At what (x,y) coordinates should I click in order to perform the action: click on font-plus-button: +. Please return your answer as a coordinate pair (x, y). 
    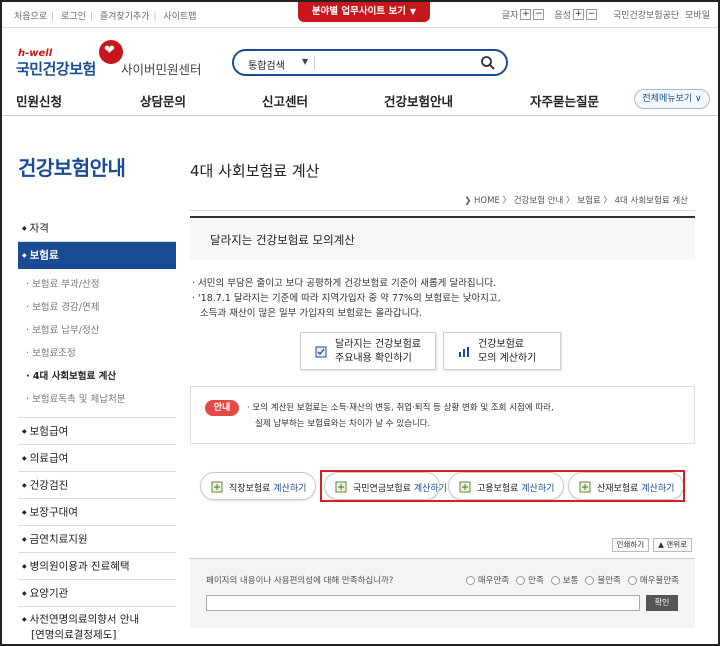
    Looking at the image, I should click on (526, 14).